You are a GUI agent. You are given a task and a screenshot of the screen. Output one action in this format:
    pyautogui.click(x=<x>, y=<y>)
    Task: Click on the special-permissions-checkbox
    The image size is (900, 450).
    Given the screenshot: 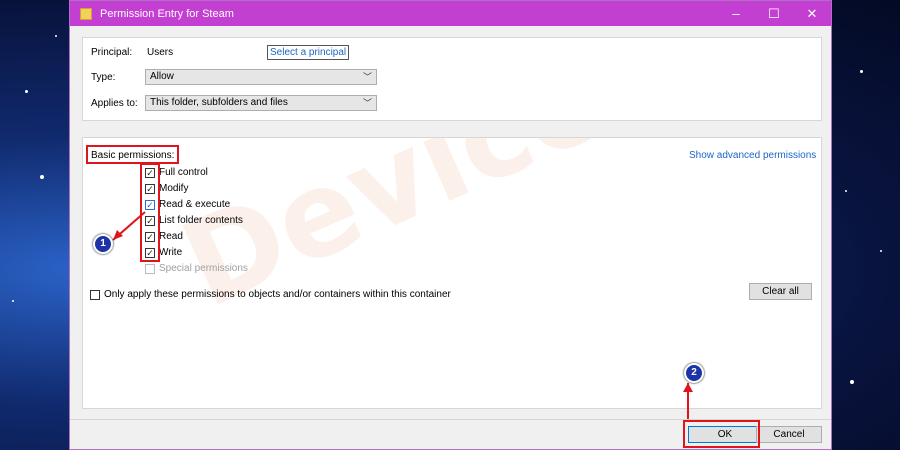 What is the action you would take?
    pyautogui.click(x=150, y=269)
    